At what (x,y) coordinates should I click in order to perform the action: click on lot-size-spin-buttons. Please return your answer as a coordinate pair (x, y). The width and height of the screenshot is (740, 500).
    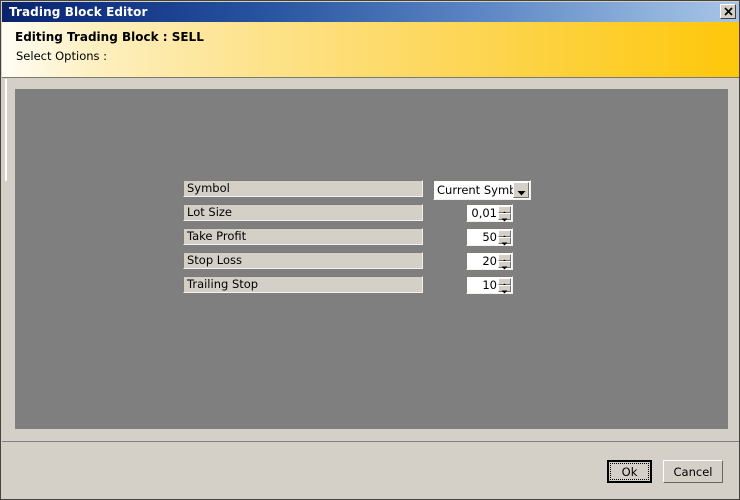
    Looking at the image, I should click on (504, 214).